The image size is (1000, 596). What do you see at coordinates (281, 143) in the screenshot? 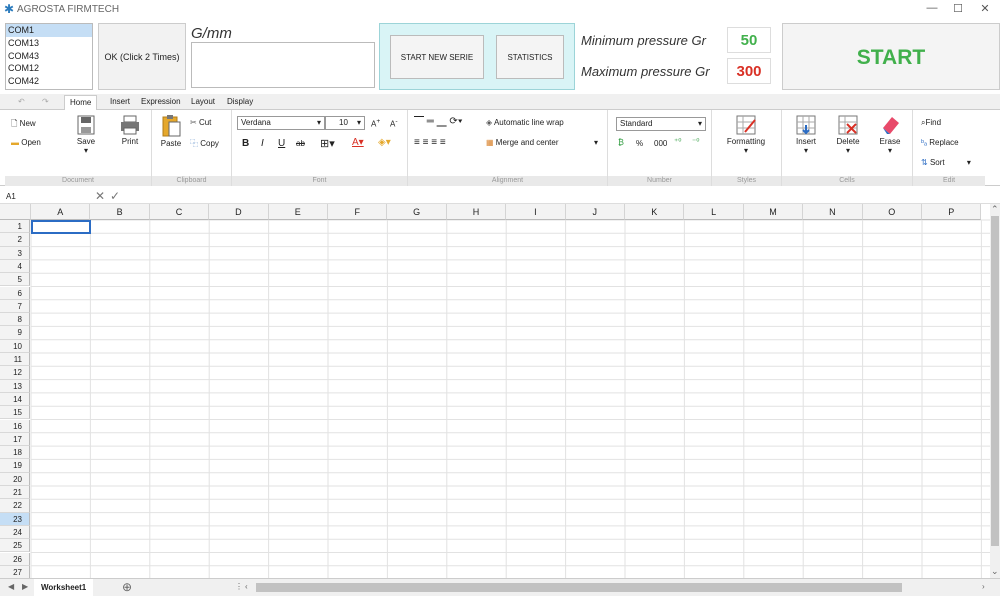
I see `underline-button: U` at bounding box center [281, 143].